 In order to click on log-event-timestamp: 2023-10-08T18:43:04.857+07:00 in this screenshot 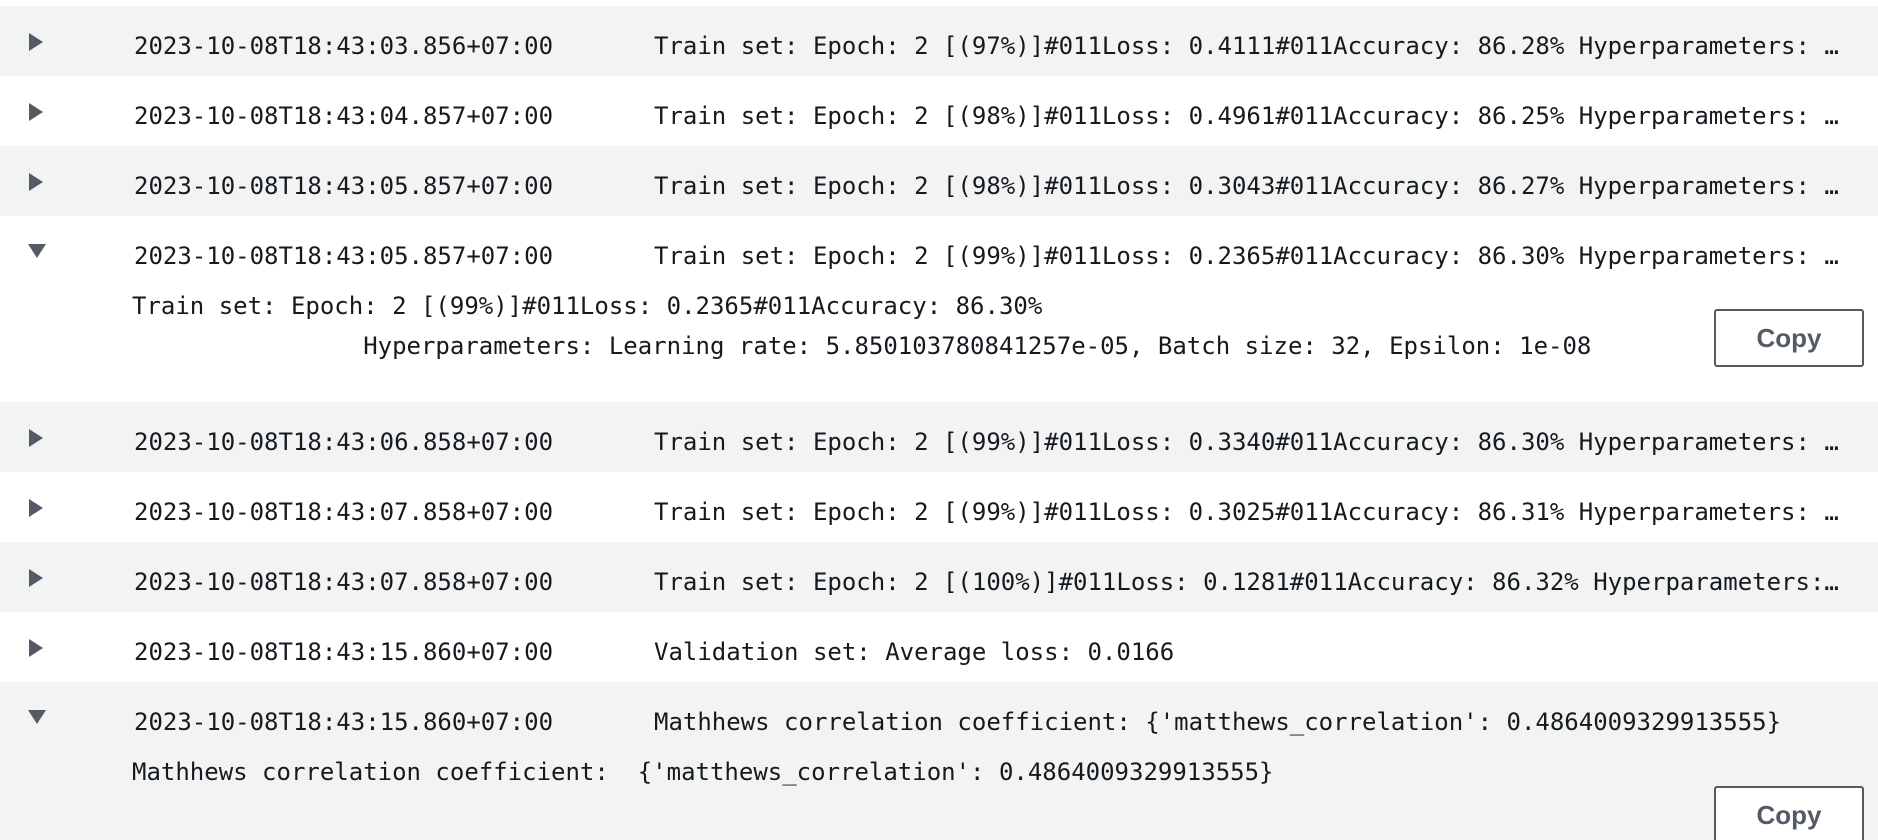, I will do `click(344, 116)`.